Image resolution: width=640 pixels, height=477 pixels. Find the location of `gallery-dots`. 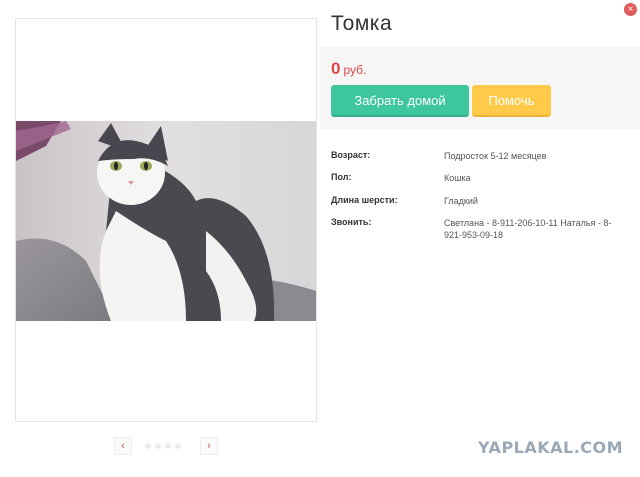

gallery-dots is located at coordinates (165, 446).